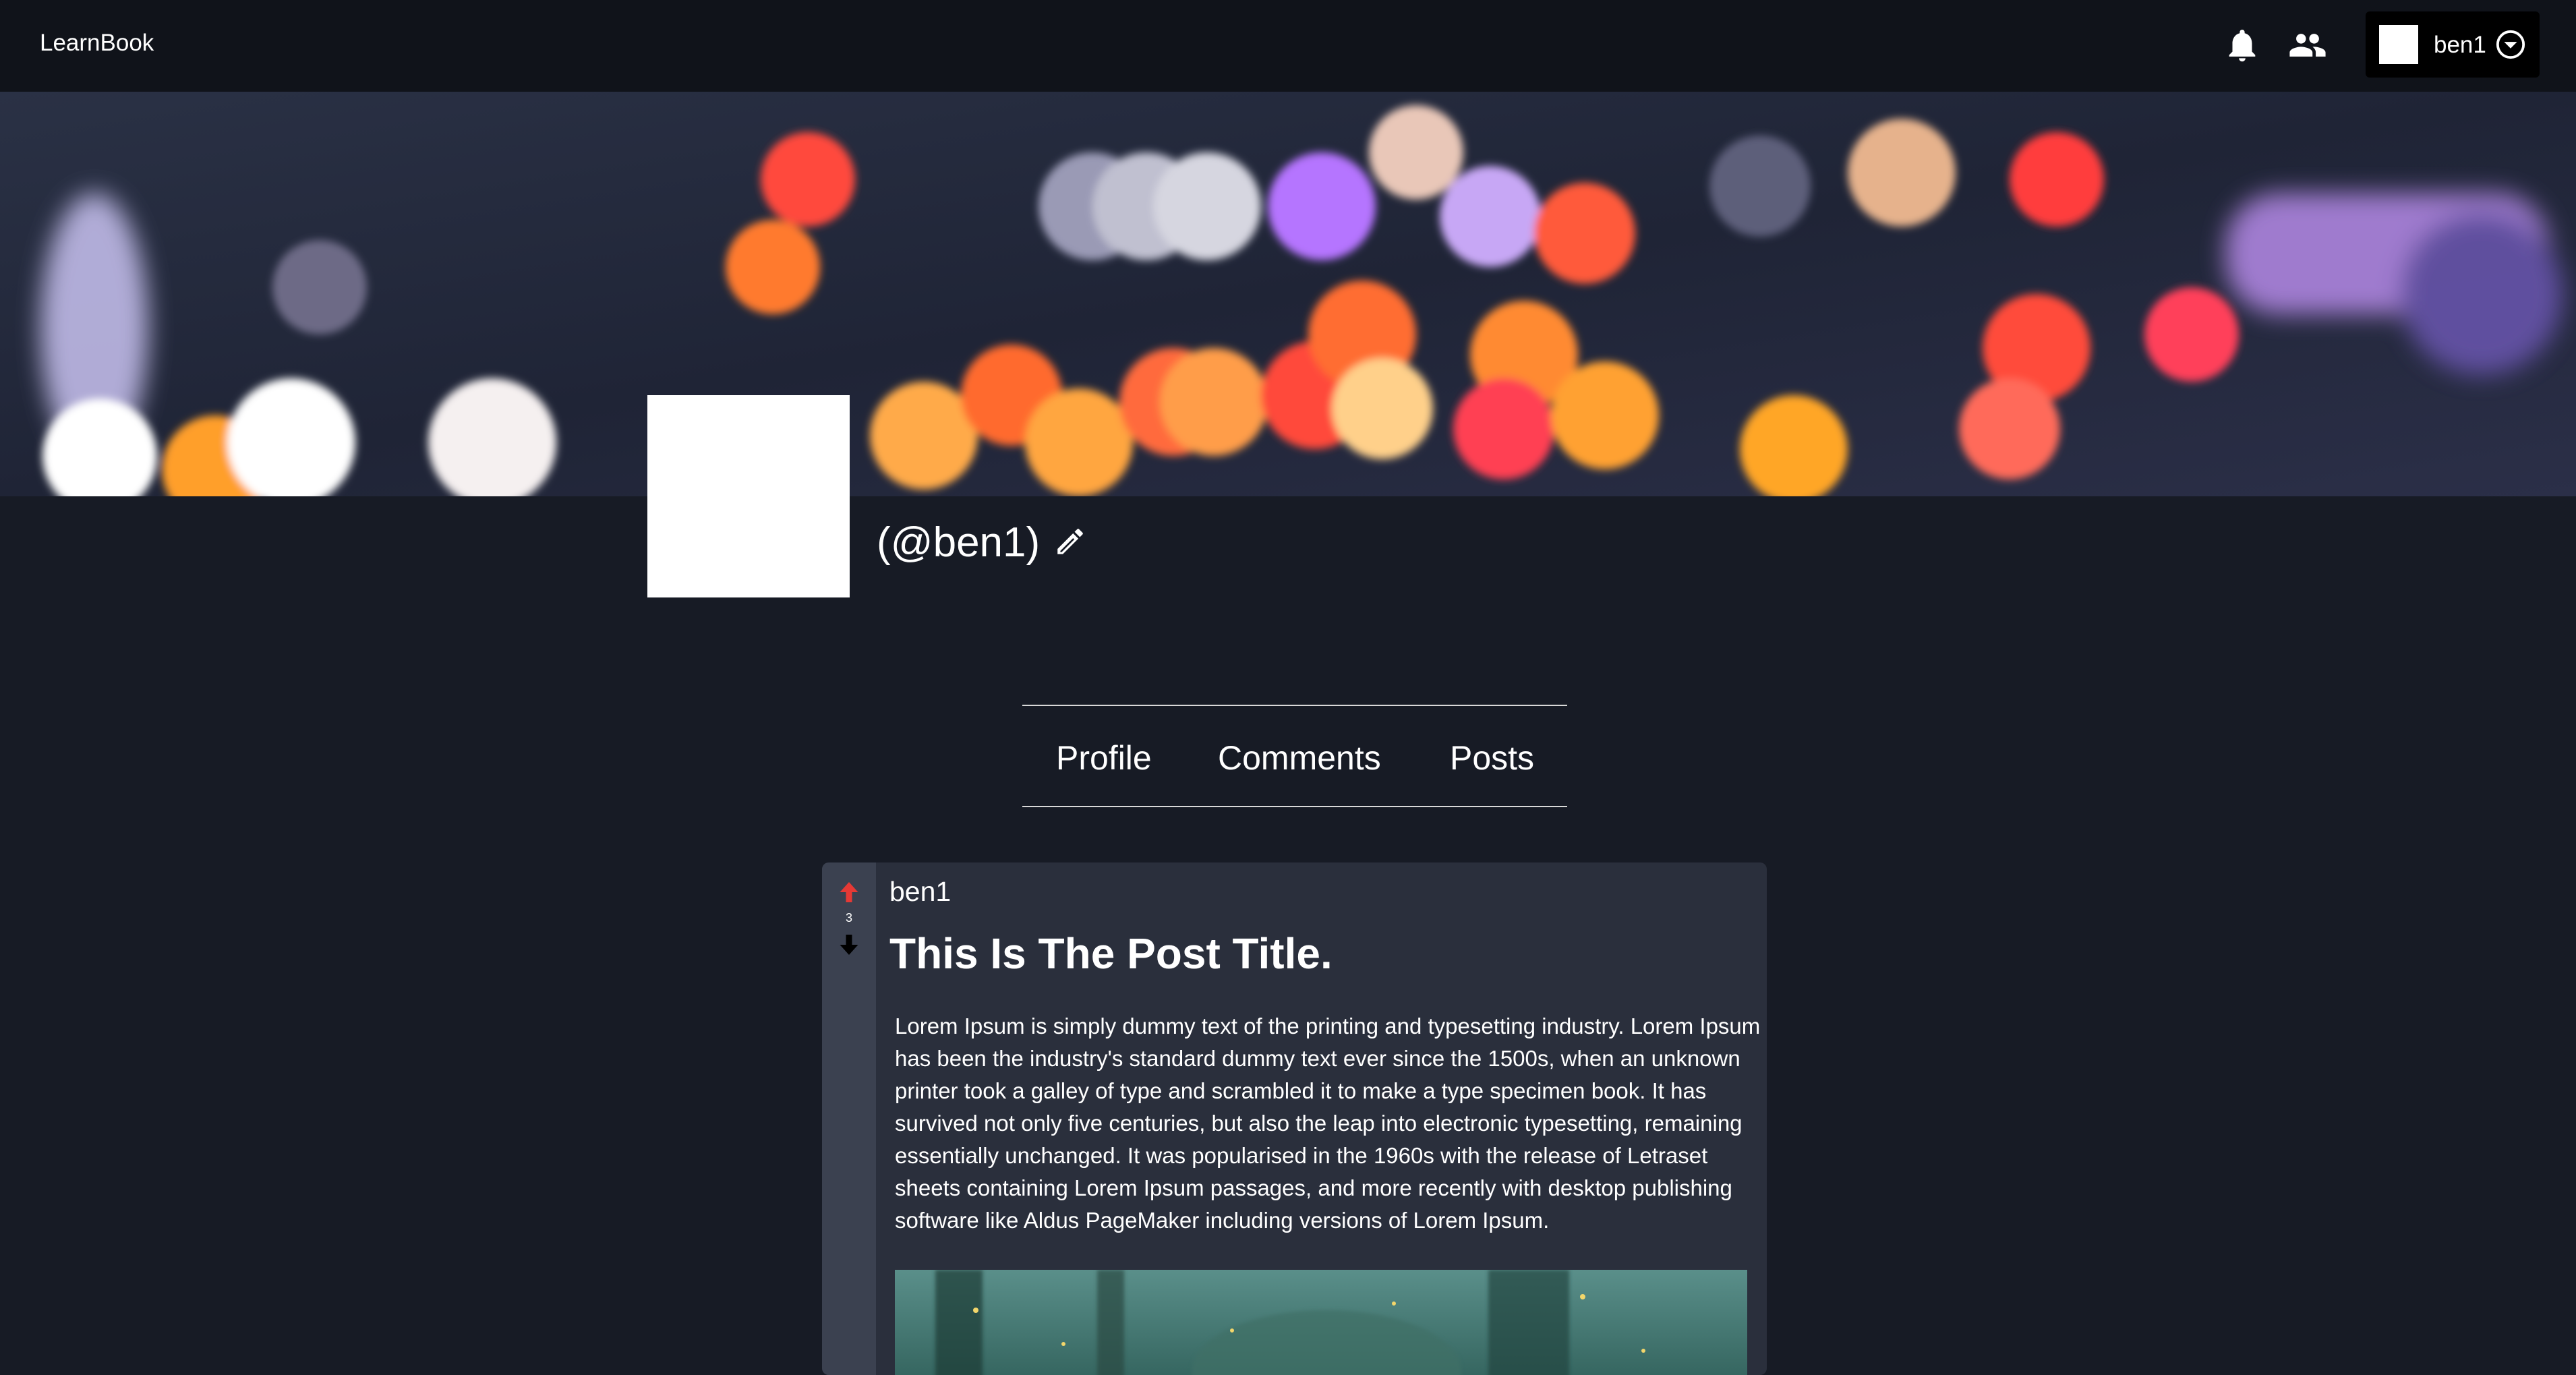  What do you see at coordinates (1492, 758) in the screenshot?
I see `tab-posts: Posts` at bounding box center [1492, 758].